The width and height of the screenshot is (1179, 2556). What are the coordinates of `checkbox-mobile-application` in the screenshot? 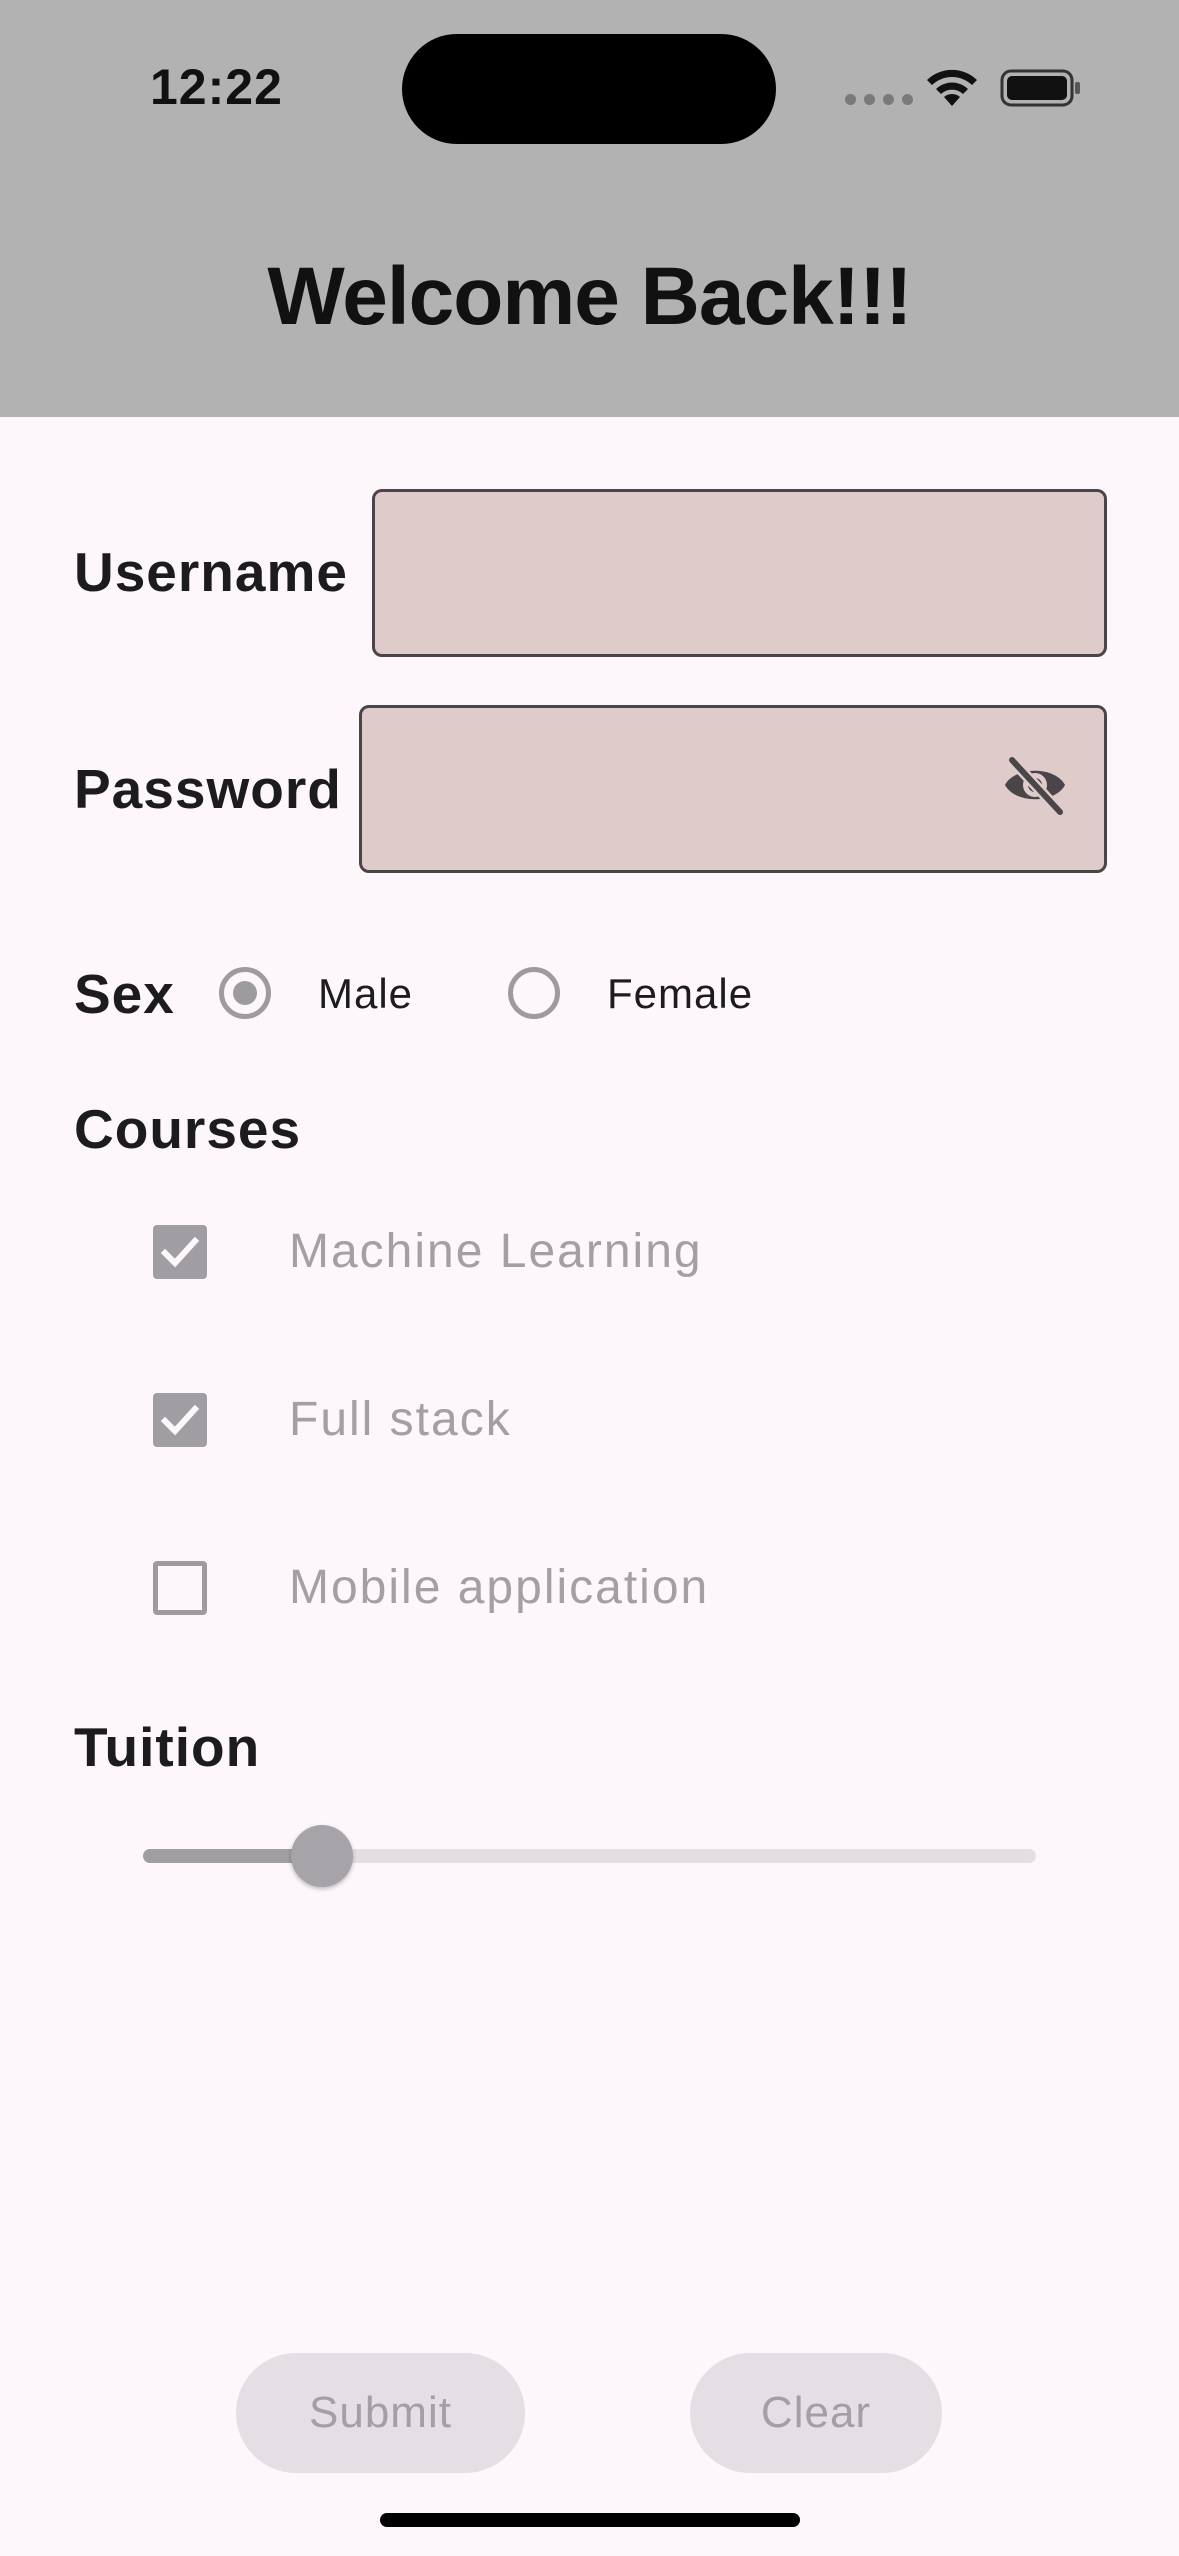 It's located at (180, 1588).